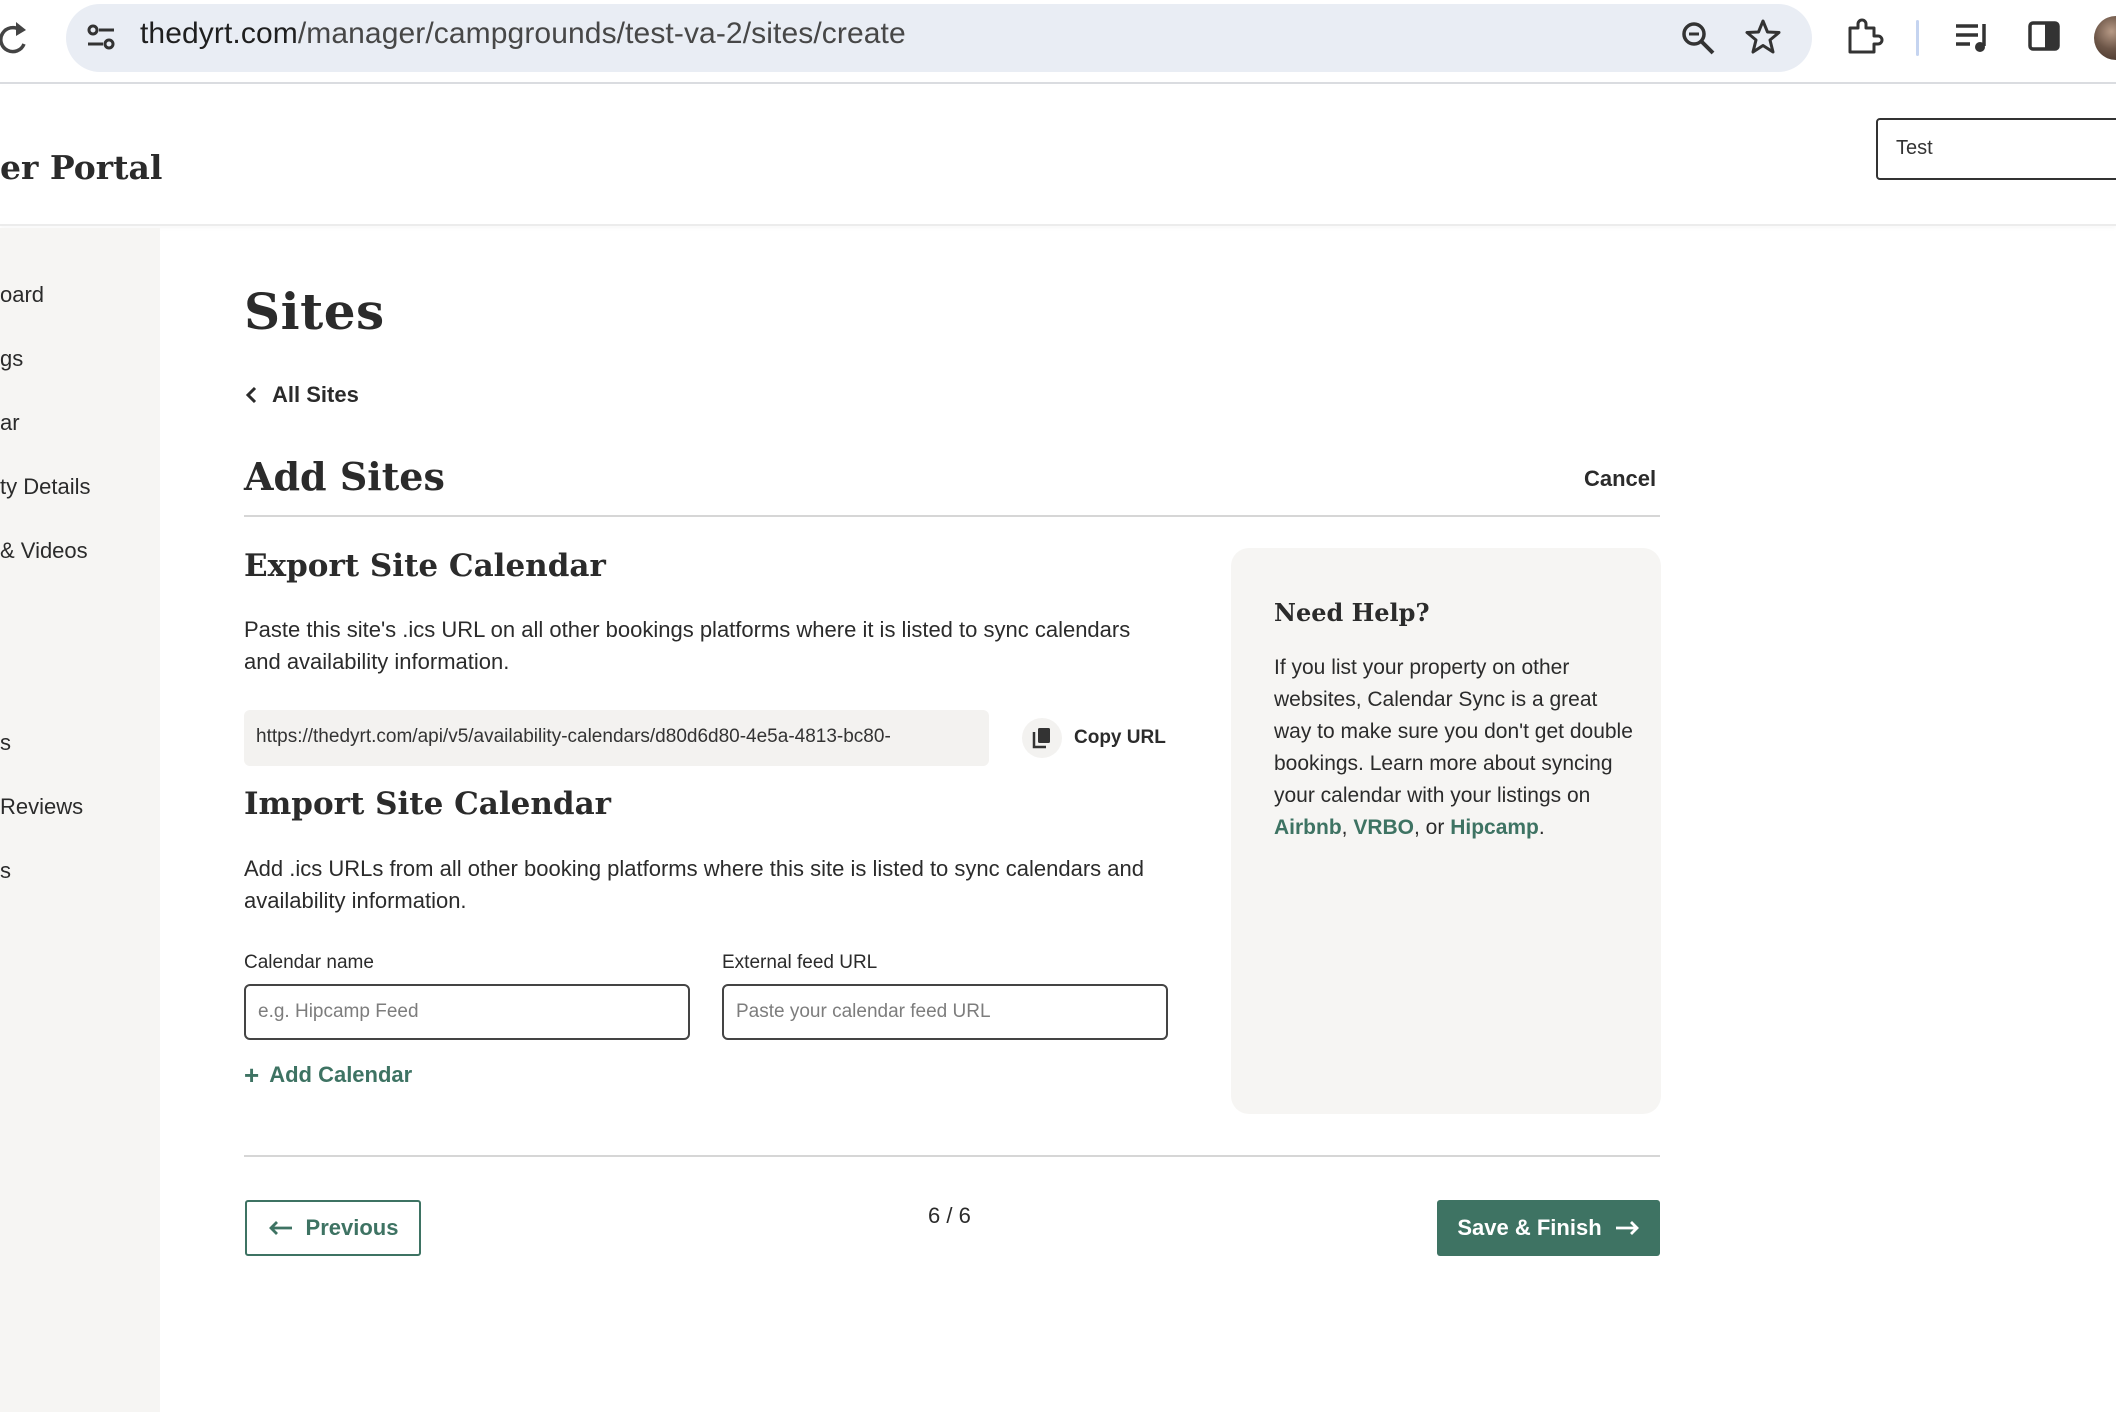 This screenshot has height=1412, width=2116. Describe the element at coordinates (41, 807) in the screenshot. I see `sidebar-item-reviews: Reviews` at that location.